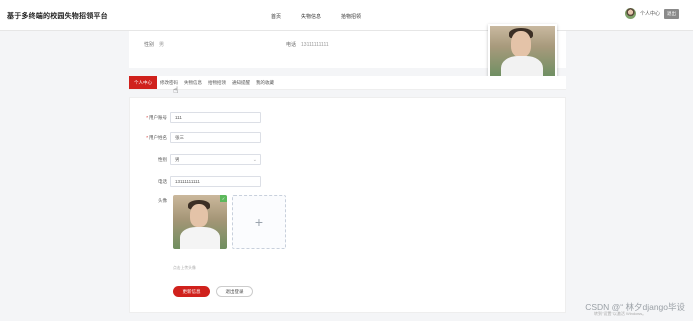  I want to click on user-area: 个人中心 退出, so click(651, 13).